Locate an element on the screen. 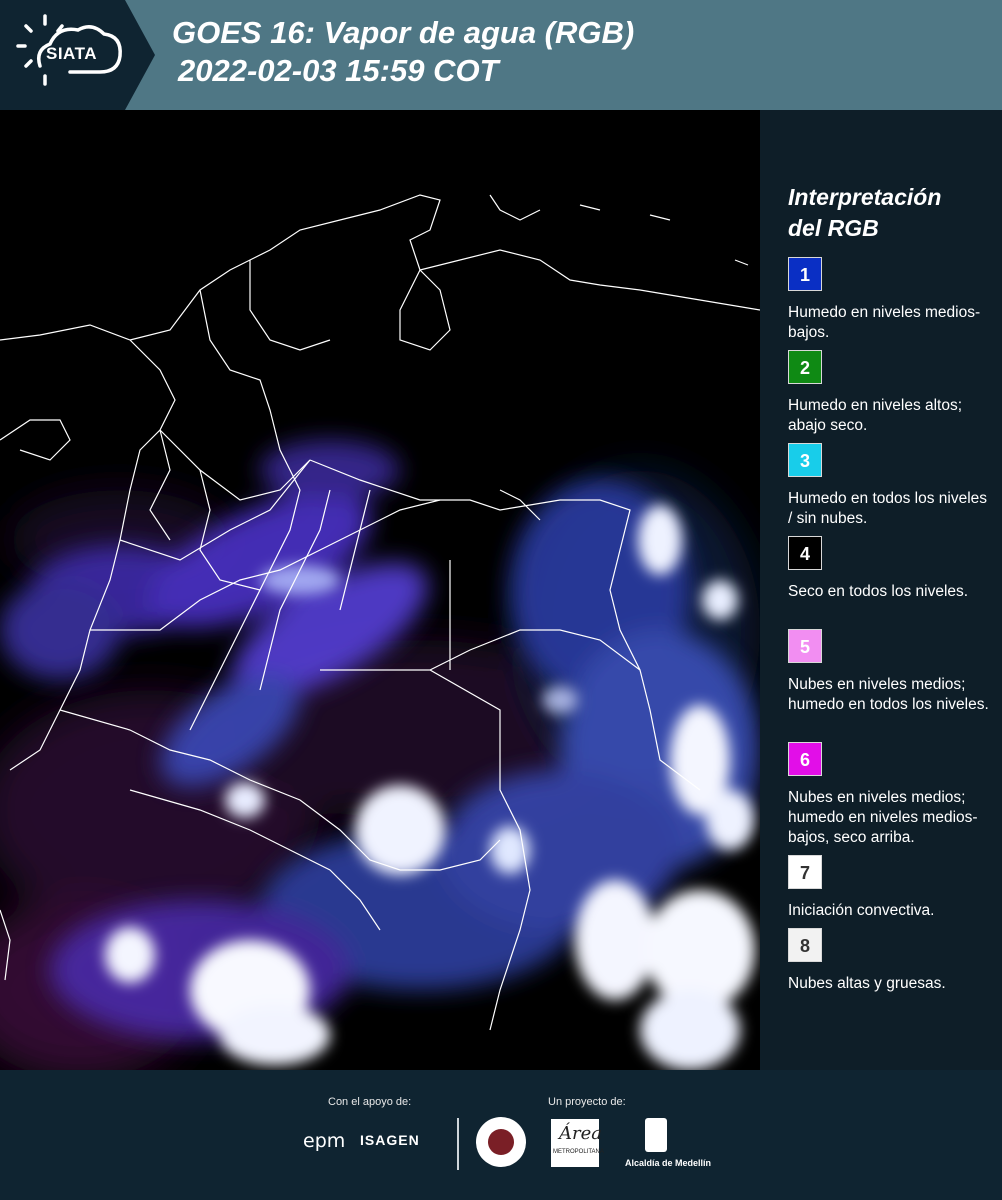 The height and width of the screenshot is (1200, 1002). area-logo-text: Área is located at coordinates (580, 1133).